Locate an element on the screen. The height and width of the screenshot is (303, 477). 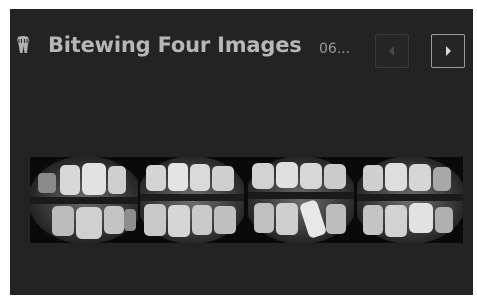
previous-button is located at coordinates (392, 51).